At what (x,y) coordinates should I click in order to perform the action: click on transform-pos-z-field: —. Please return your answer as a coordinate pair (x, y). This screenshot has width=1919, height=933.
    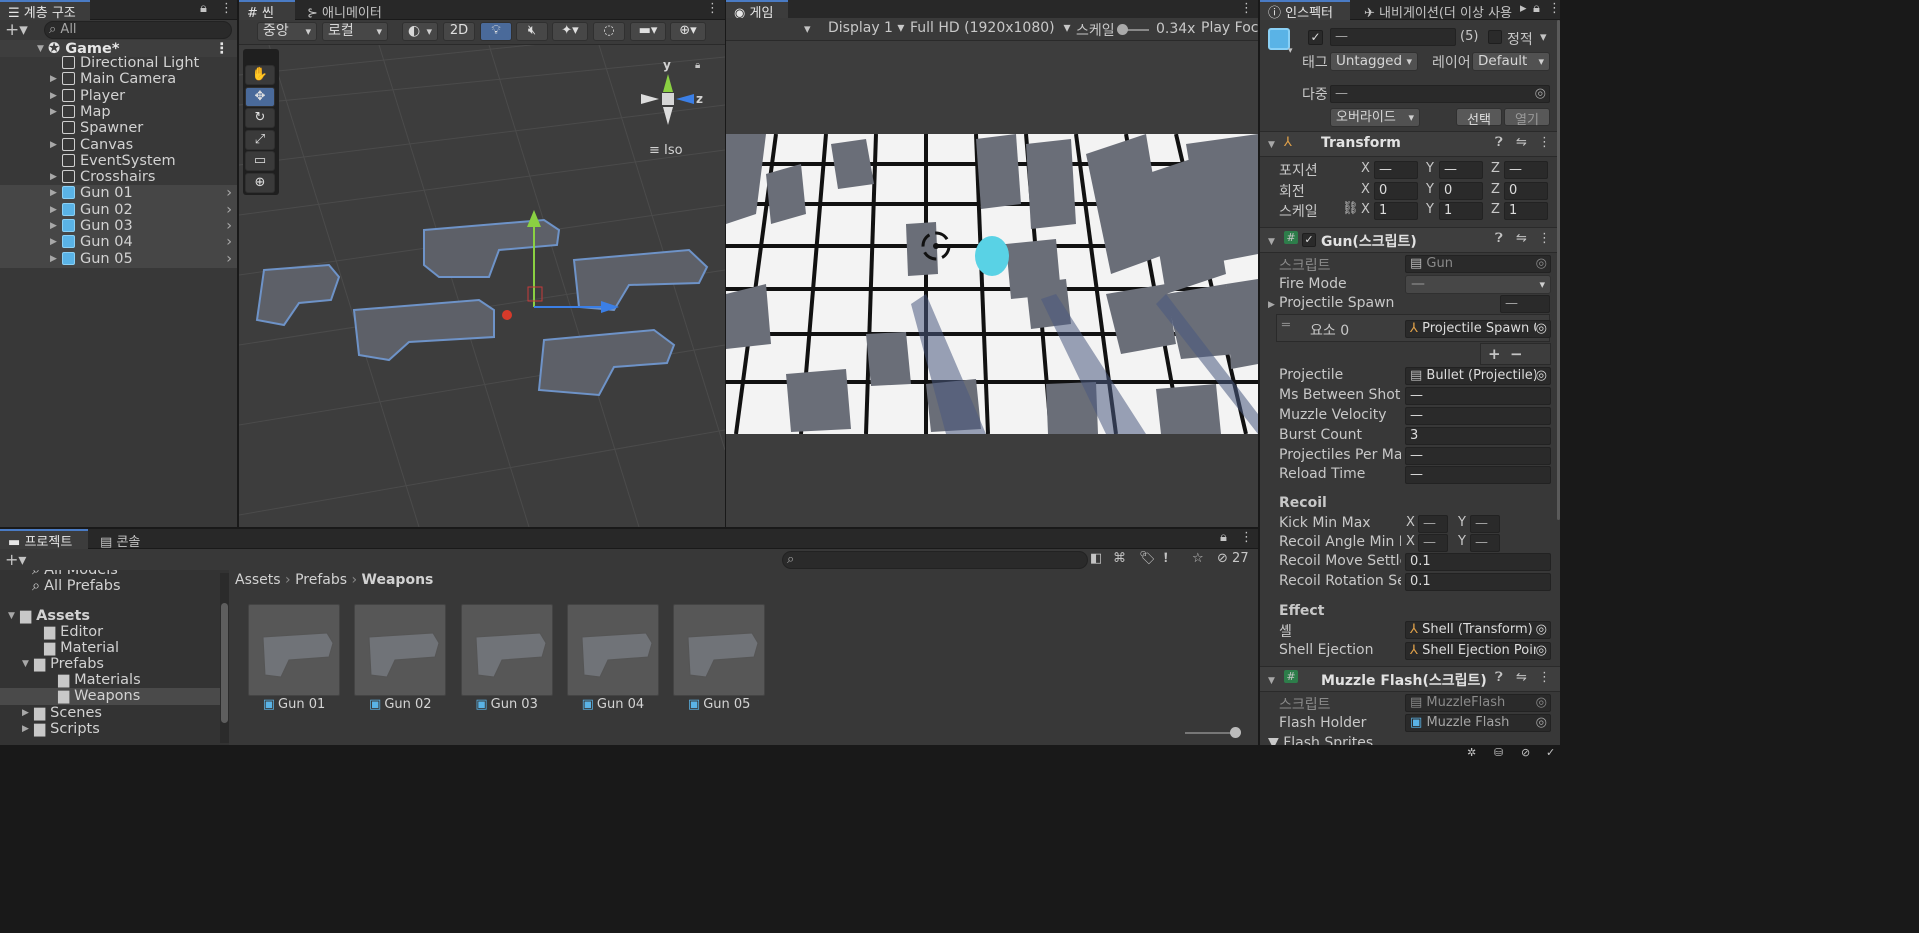
    Looking at the image, I should click on (1526, 170).